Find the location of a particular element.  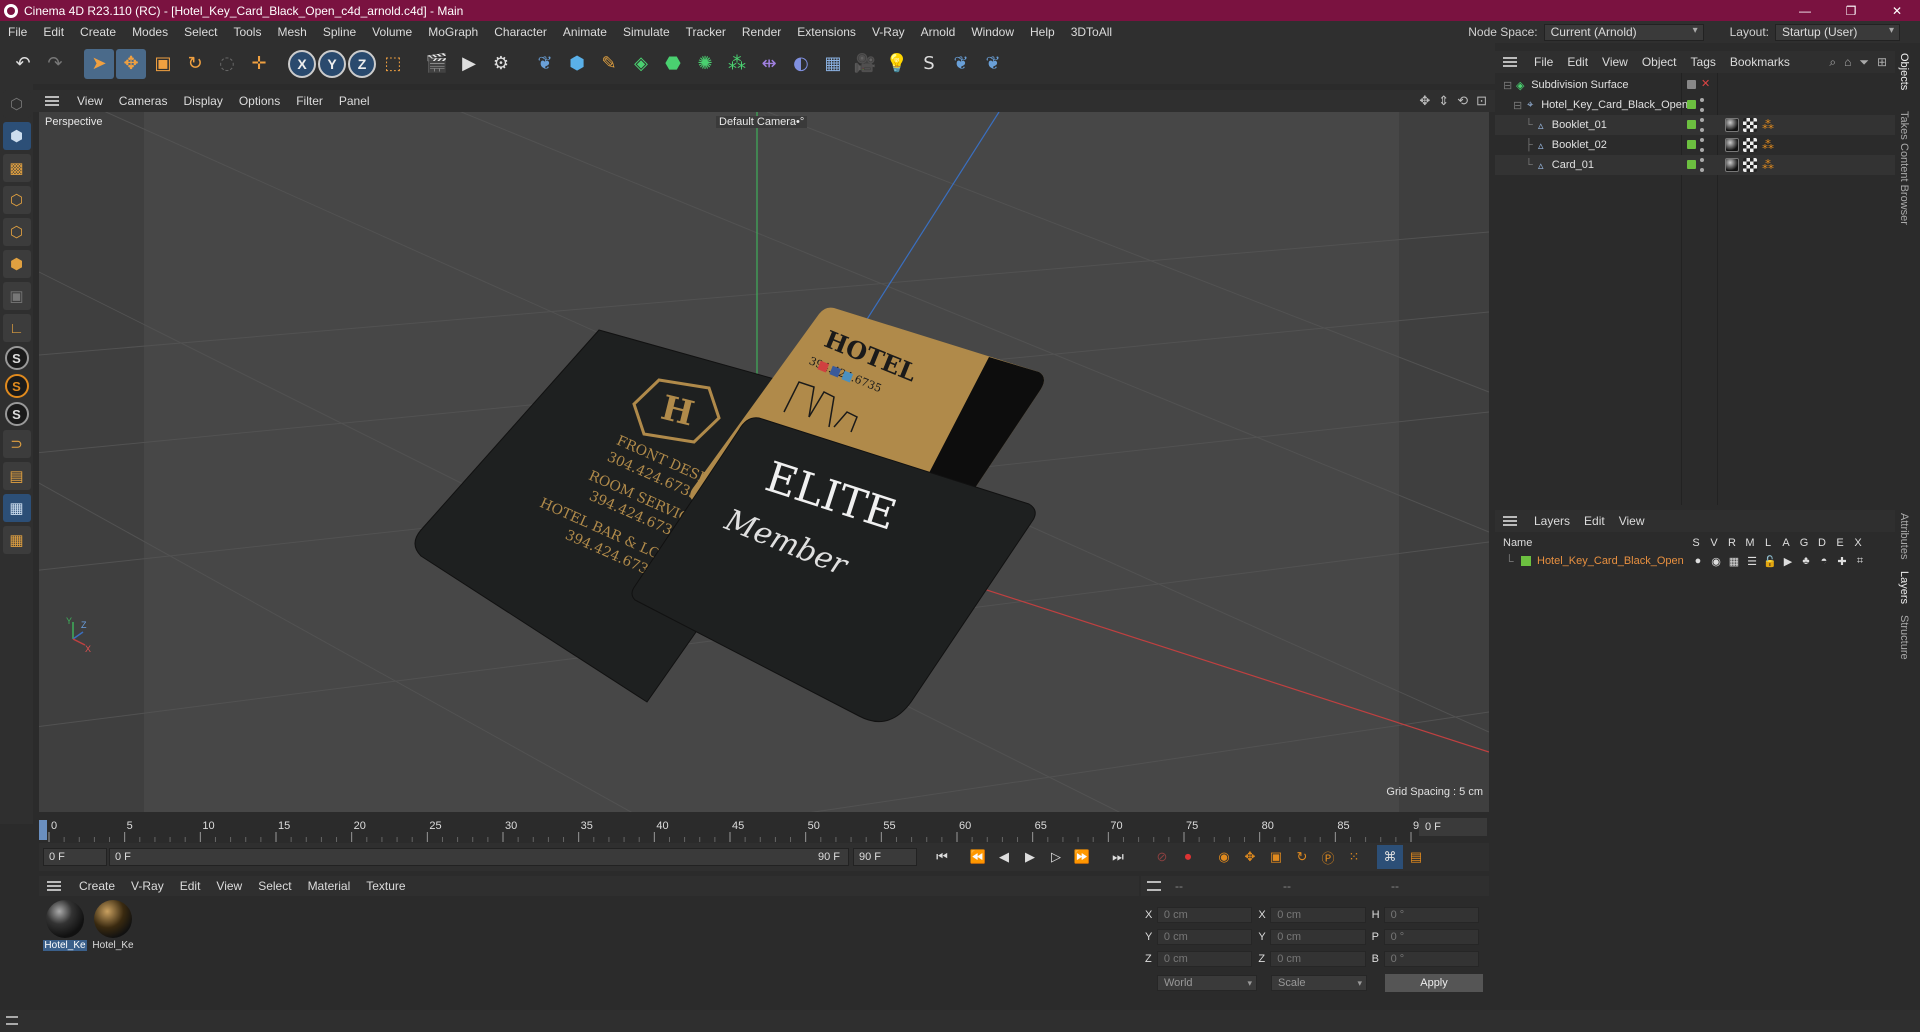

coordinates-menu-icon is located at coordinates (1154, 886).